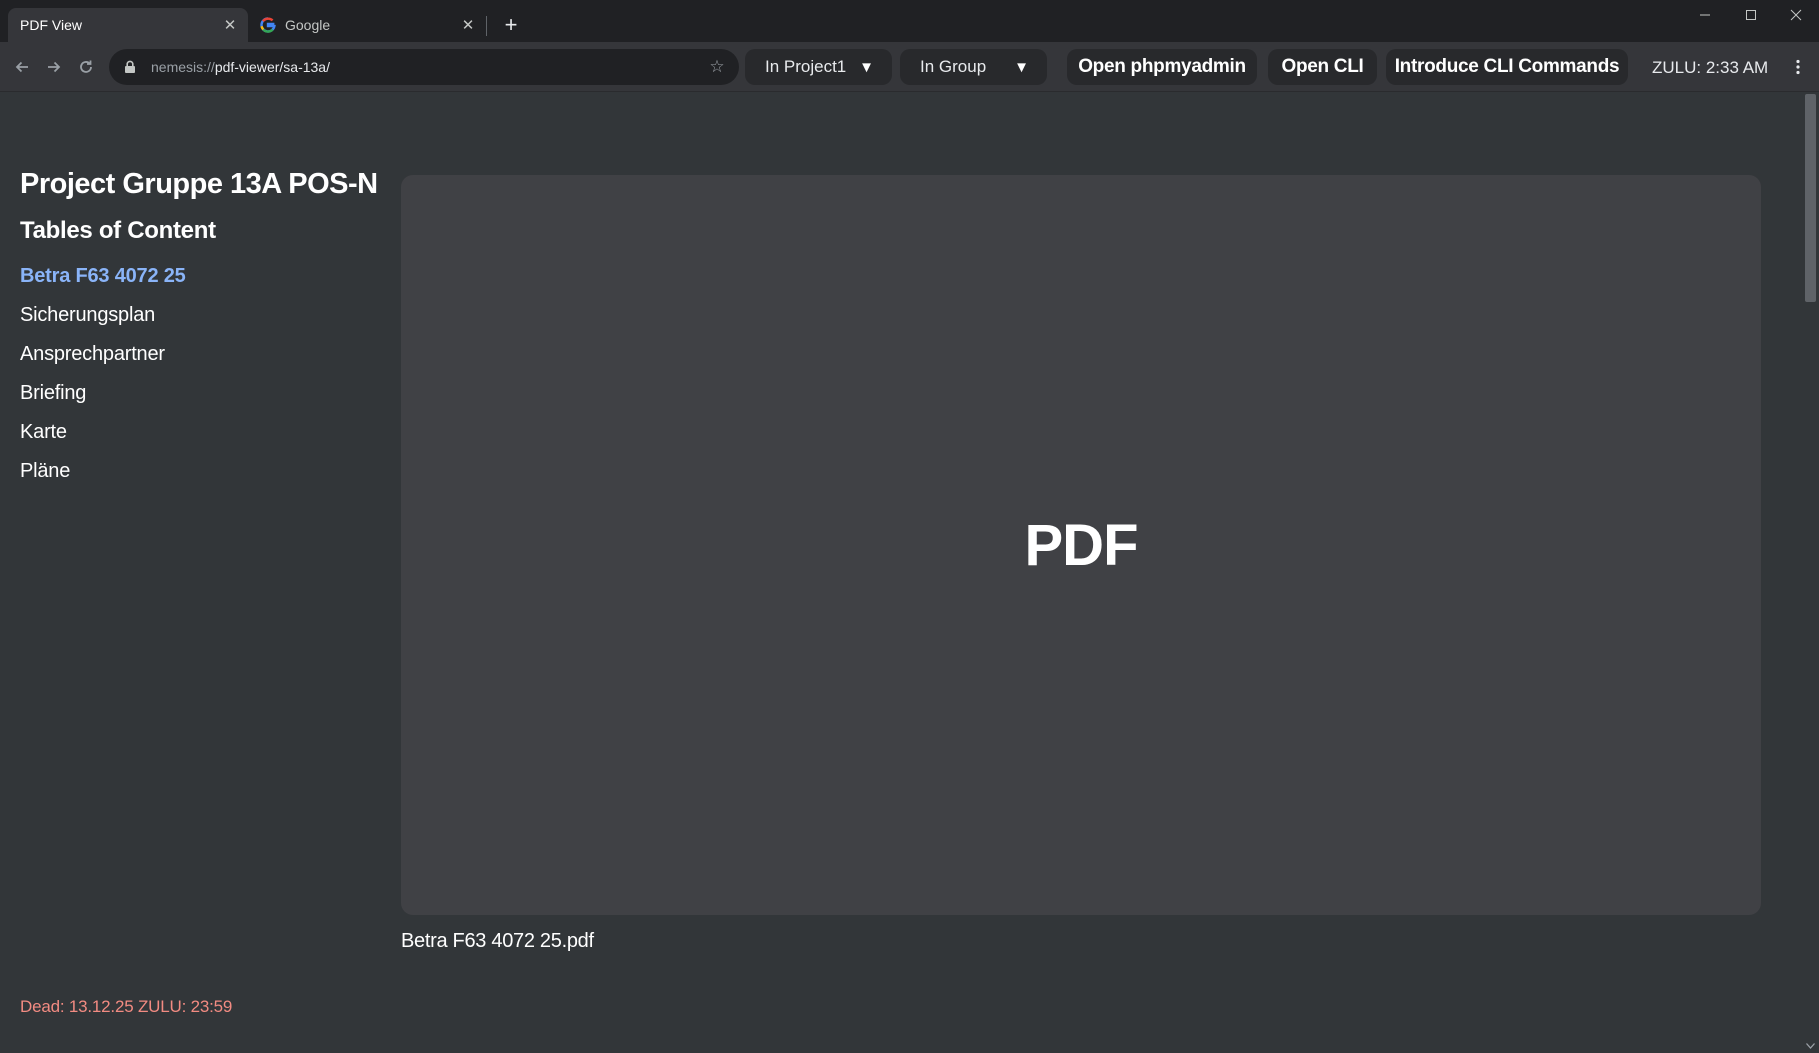 Image resolution: width=1819 pixels, height=1053 pixels. Describe the element at coordinates (1507, 67) in the screenshot. I see `introduce-cli-commands-button: Introduce CLI Commands` at that location.